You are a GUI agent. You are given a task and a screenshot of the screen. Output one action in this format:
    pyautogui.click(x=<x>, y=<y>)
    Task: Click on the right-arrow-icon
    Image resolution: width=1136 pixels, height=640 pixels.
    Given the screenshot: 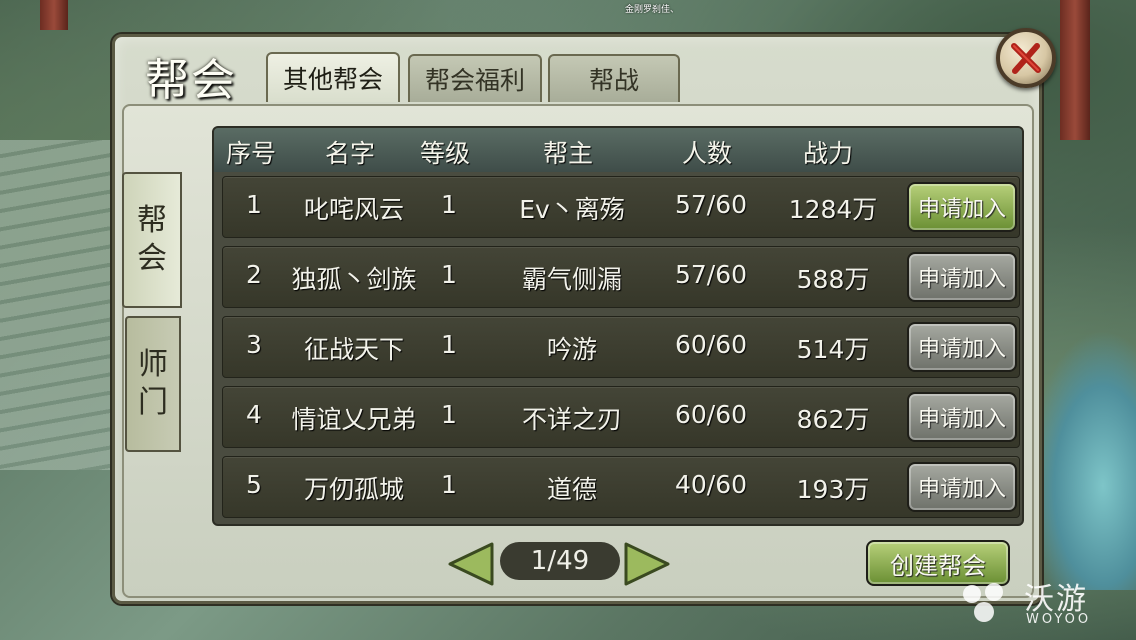 What is the action you would take?
    pyautogui.click(x=647, y=564)
    